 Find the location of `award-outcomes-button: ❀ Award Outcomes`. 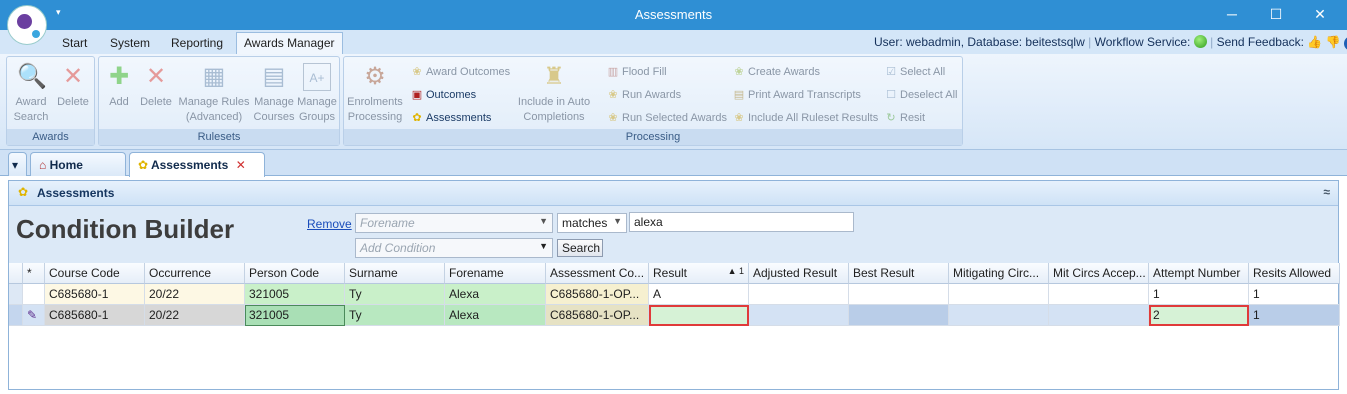

award-outcomes-button: ❀ Award Outcomes is located at coordinates (460, 71).